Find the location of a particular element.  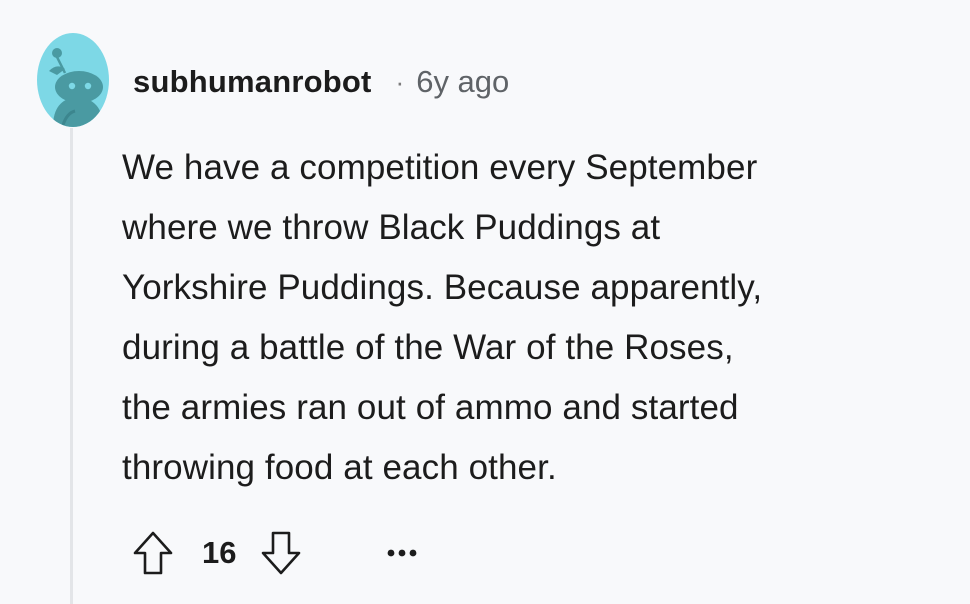

more-options-icon is located at coordinates (402, 553).